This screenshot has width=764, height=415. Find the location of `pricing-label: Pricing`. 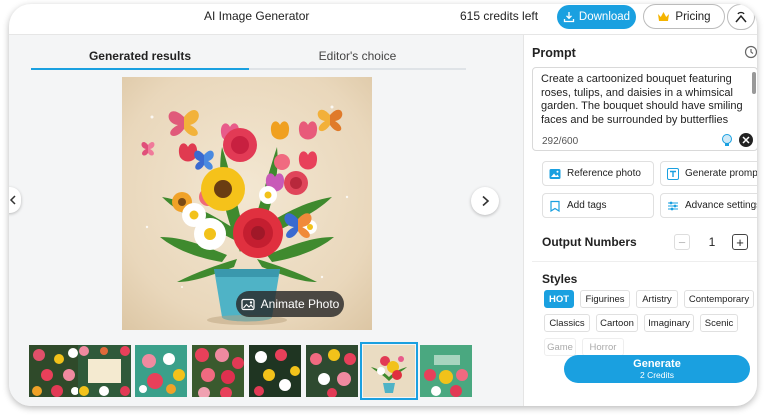

pricing-label: Pricing is located at coordinates (693, 16).